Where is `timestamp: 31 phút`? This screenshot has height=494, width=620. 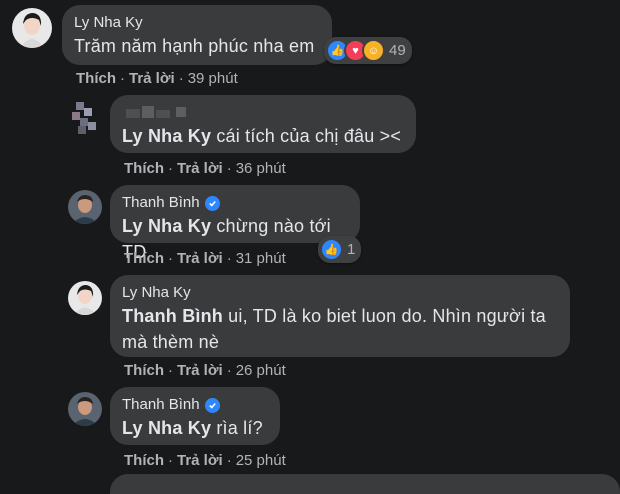
timestamp: 31 phút is located at coordinates (261, 258).